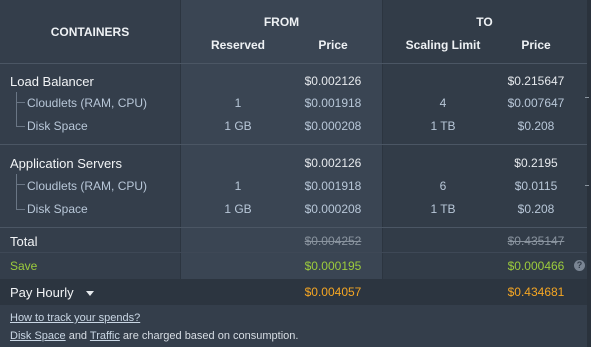 The width and height of the screenshot is (591, 347). Describe the element at coordinates (333, 266) in the screenshot. I see `save-from-value: $0.000195` at that location.